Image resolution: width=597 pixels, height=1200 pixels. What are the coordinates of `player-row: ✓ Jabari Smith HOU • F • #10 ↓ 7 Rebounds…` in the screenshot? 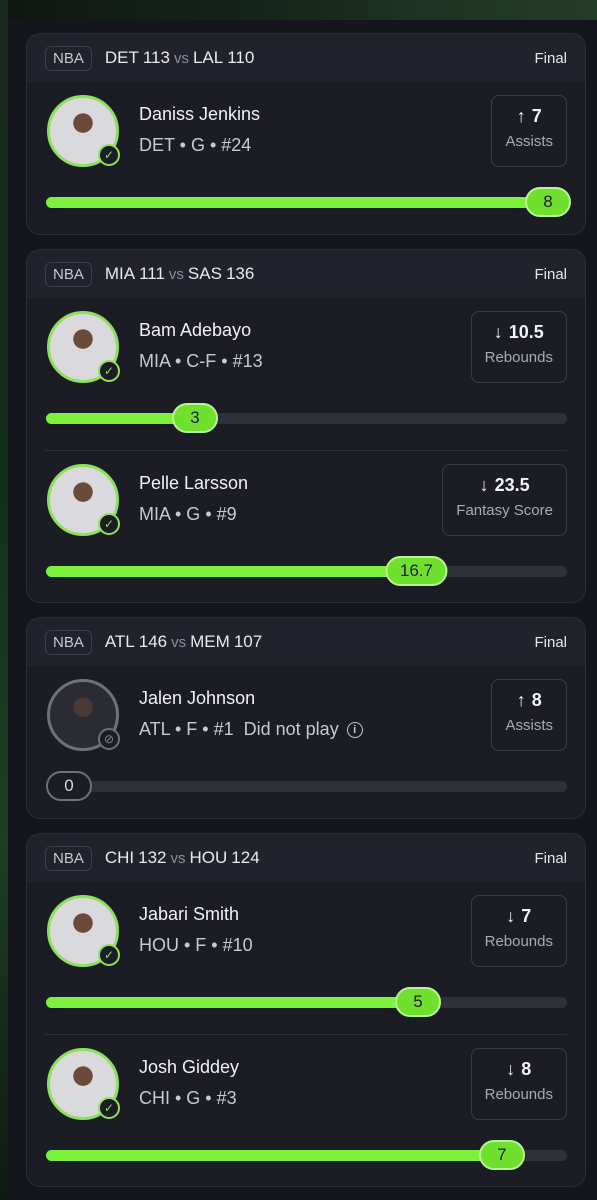 It's located at (306, 958).